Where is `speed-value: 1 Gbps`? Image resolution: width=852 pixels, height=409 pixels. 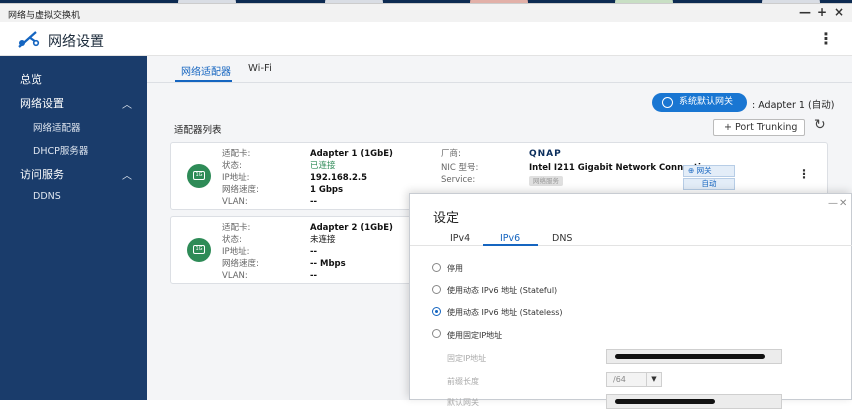
speed-value: 1 Gbps is located at coordinates (327, 190).